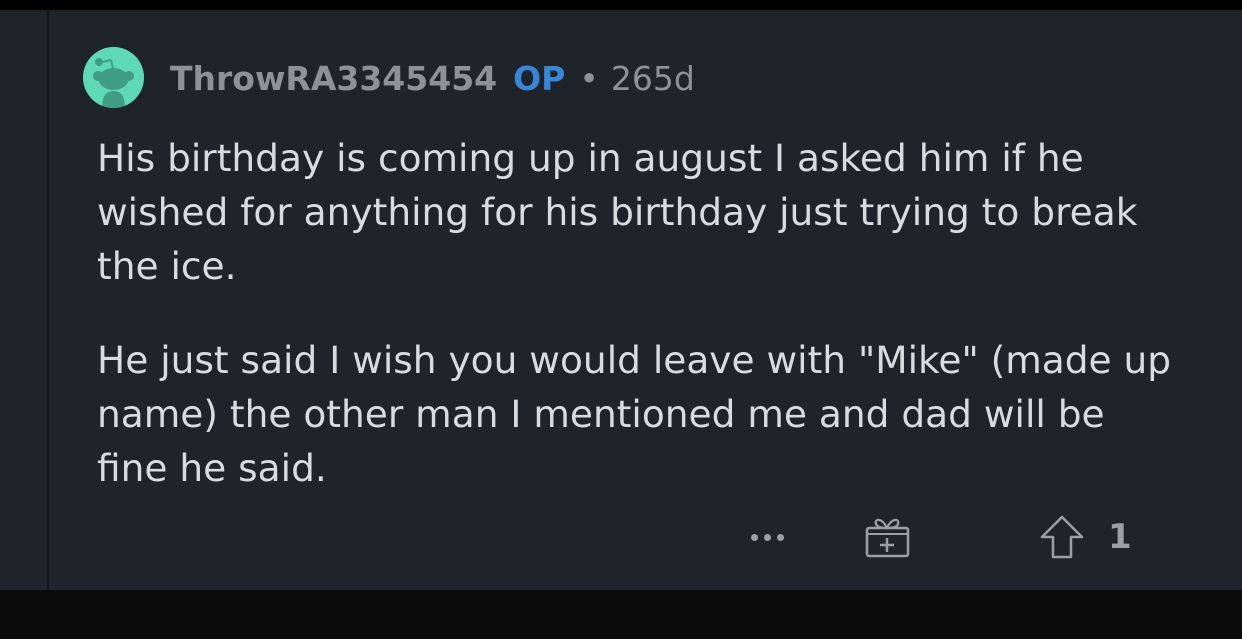  I want to click on op-badge: OP, so click(539, 78).